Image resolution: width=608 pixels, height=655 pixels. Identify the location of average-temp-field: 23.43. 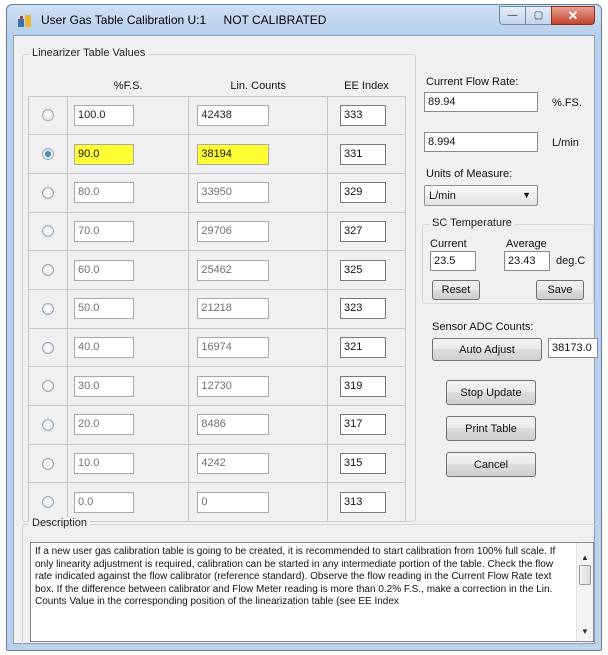
(527, 261).